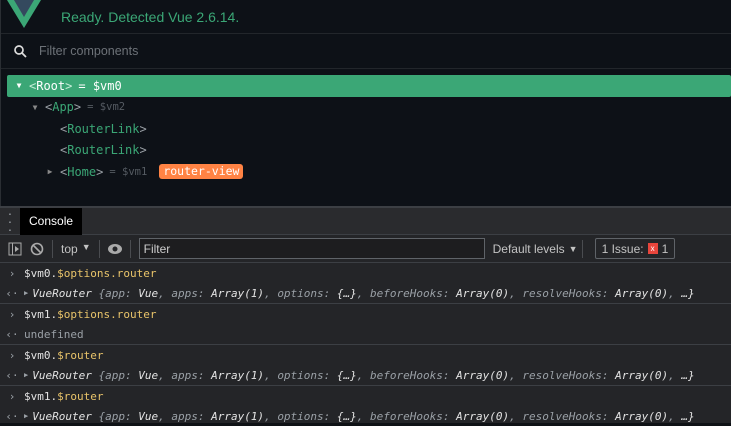  What do you see at coordinates (365, 334) in the screenshot?
I see `console-output-line: ‹· undefined` at bounding box center [365, 334].